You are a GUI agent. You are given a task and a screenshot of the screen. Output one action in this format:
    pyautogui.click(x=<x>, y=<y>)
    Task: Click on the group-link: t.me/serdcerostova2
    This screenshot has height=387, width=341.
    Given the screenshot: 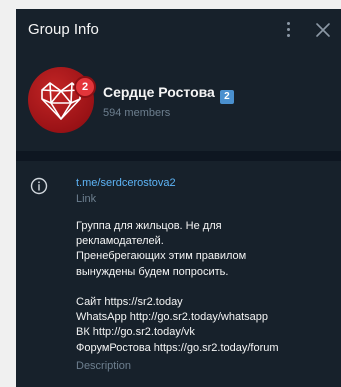 What is the action you would take?
    pyautogui.click(x=126, y=183)
    